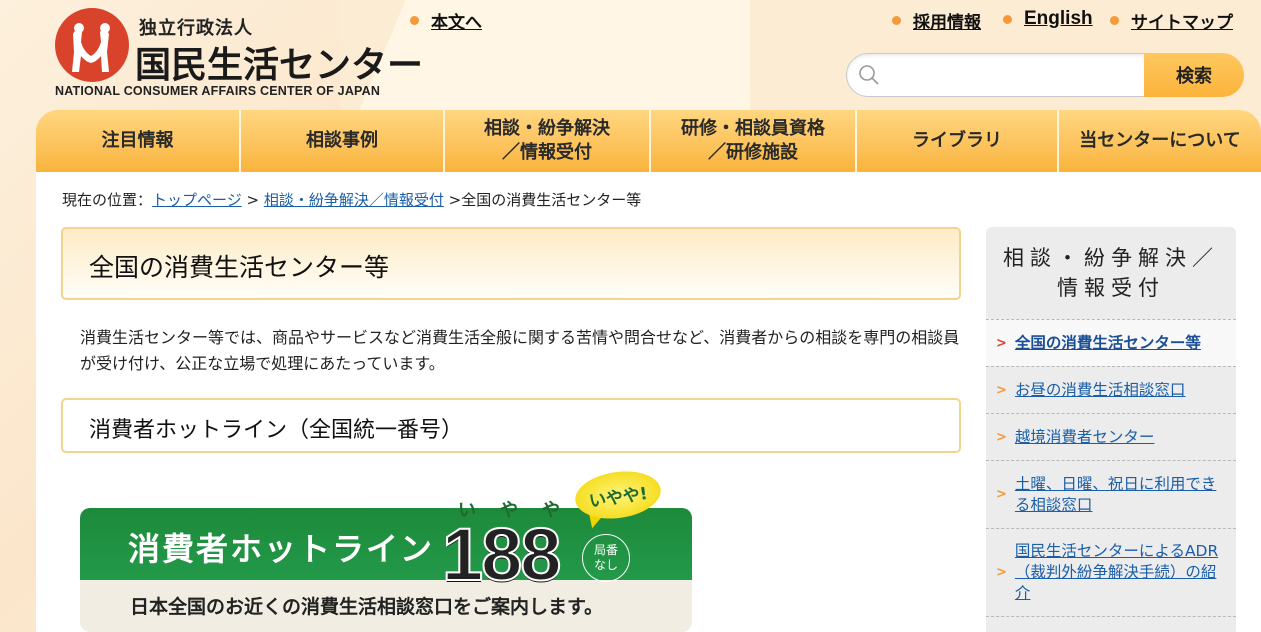 This screenshot has width=1261, height=632. What do you see at coordinates (958, 141) in the screenshot?
I see `nav-library: ライブラリ` at bounding box center [958, 141].